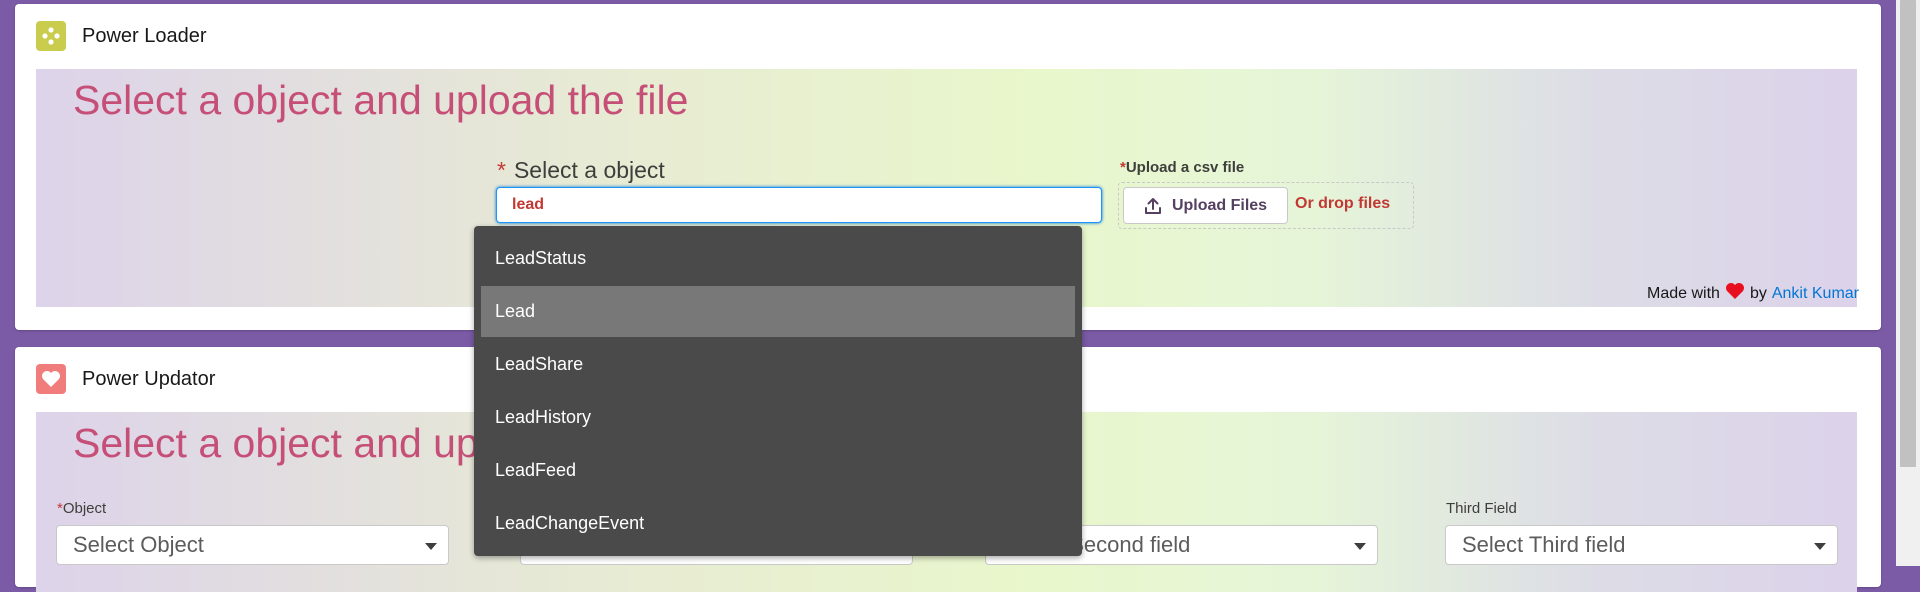 Image resolution: width=1920 pixels, height=592 pixels. What do you see at coordinates (778, 258) in the screenshot?
I see `dropdown-option: LeadStatus` at bounding box center [778, 258].